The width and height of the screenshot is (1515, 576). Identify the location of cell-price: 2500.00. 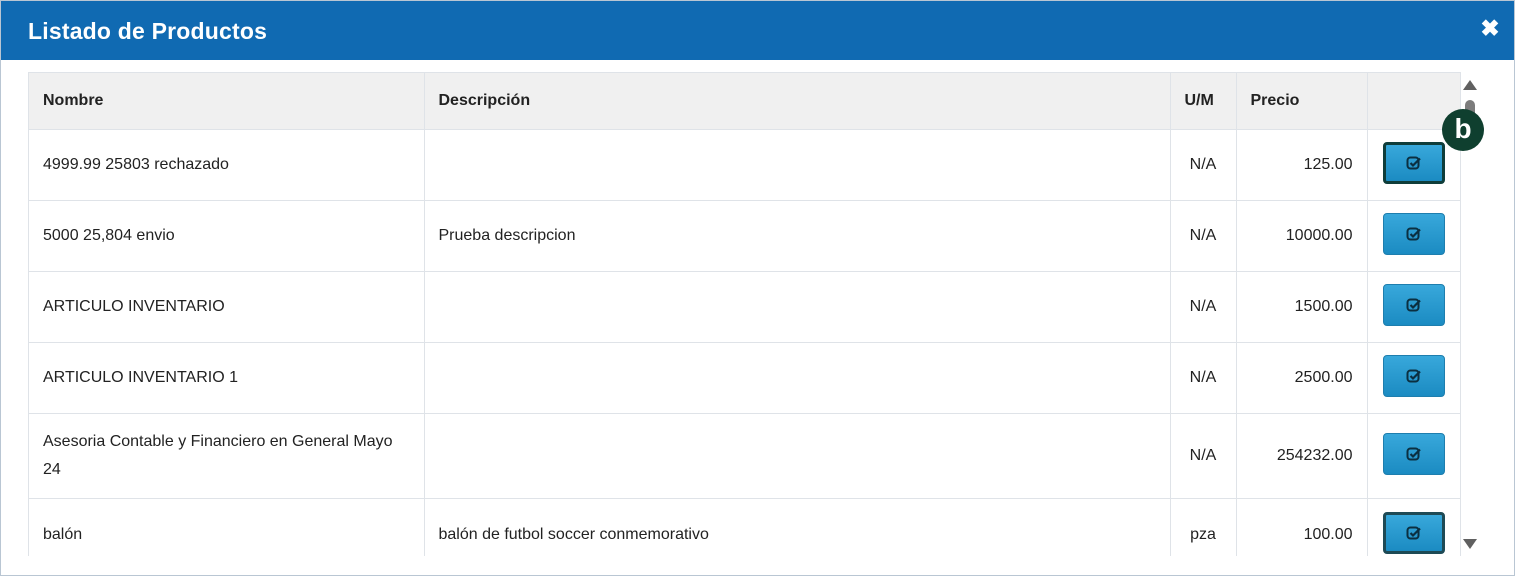
(1301, 378).